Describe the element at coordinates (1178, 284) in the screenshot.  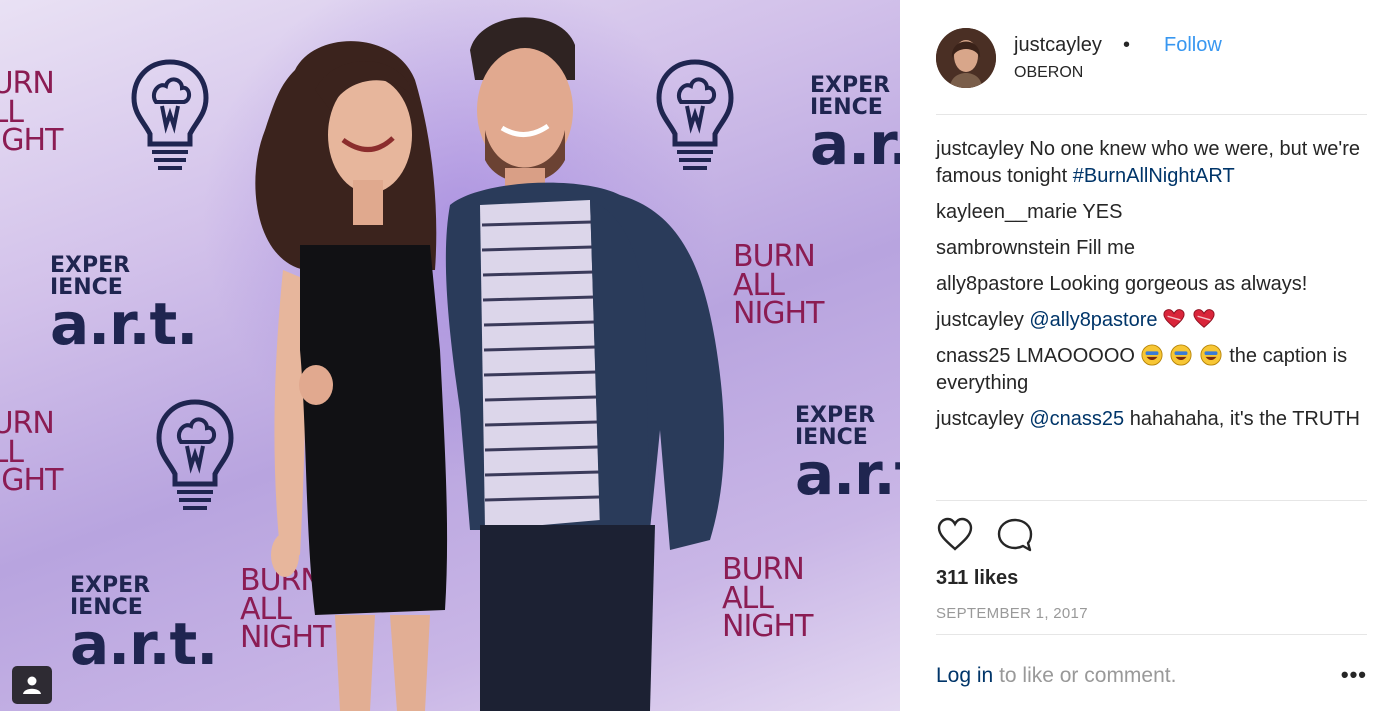
I see `comment-text: Looking gorgeous as always!` at that location.